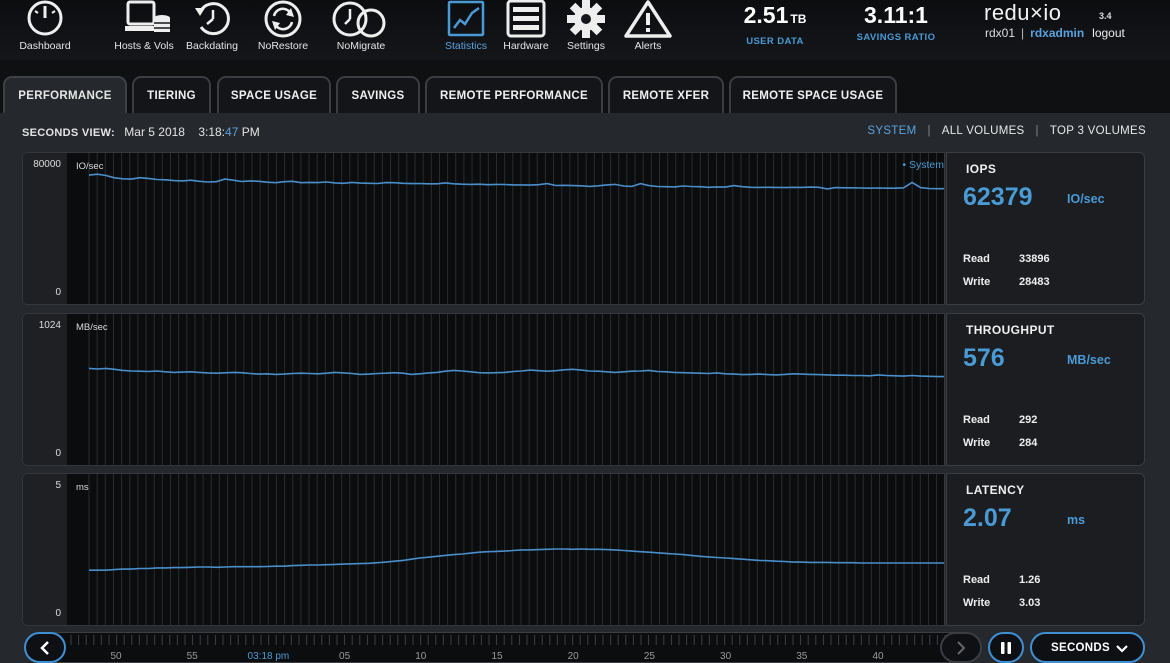 The height and width of the screenshot is (663, 1170). I want to click on tab-remote-performance: REMOTE PERFORMANCE, so click(514, 95).